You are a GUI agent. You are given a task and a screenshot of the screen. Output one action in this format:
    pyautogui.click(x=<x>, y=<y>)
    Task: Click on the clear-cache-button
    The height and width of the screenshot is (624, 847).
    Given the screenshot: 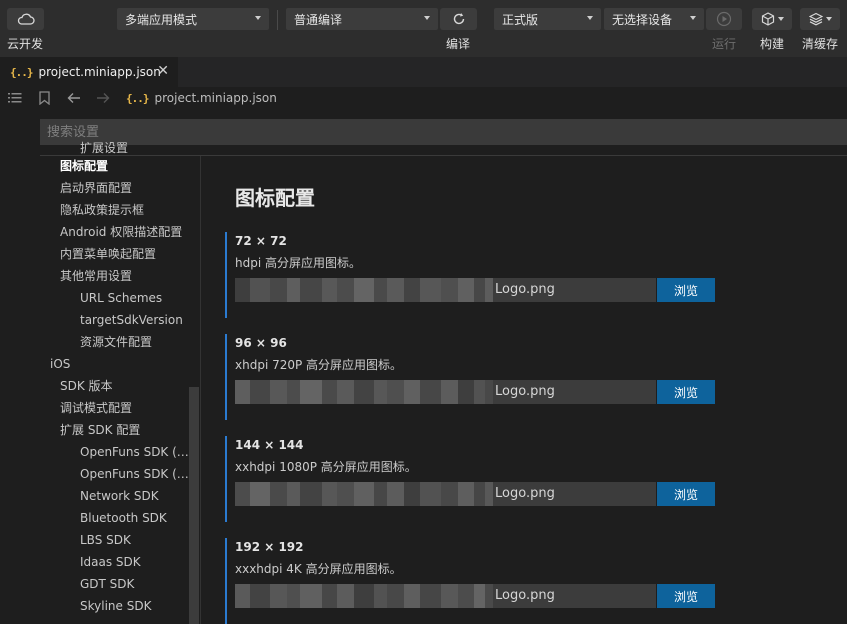 What is the action you would take?
    pyautogui.click(x=820, y=19)
    